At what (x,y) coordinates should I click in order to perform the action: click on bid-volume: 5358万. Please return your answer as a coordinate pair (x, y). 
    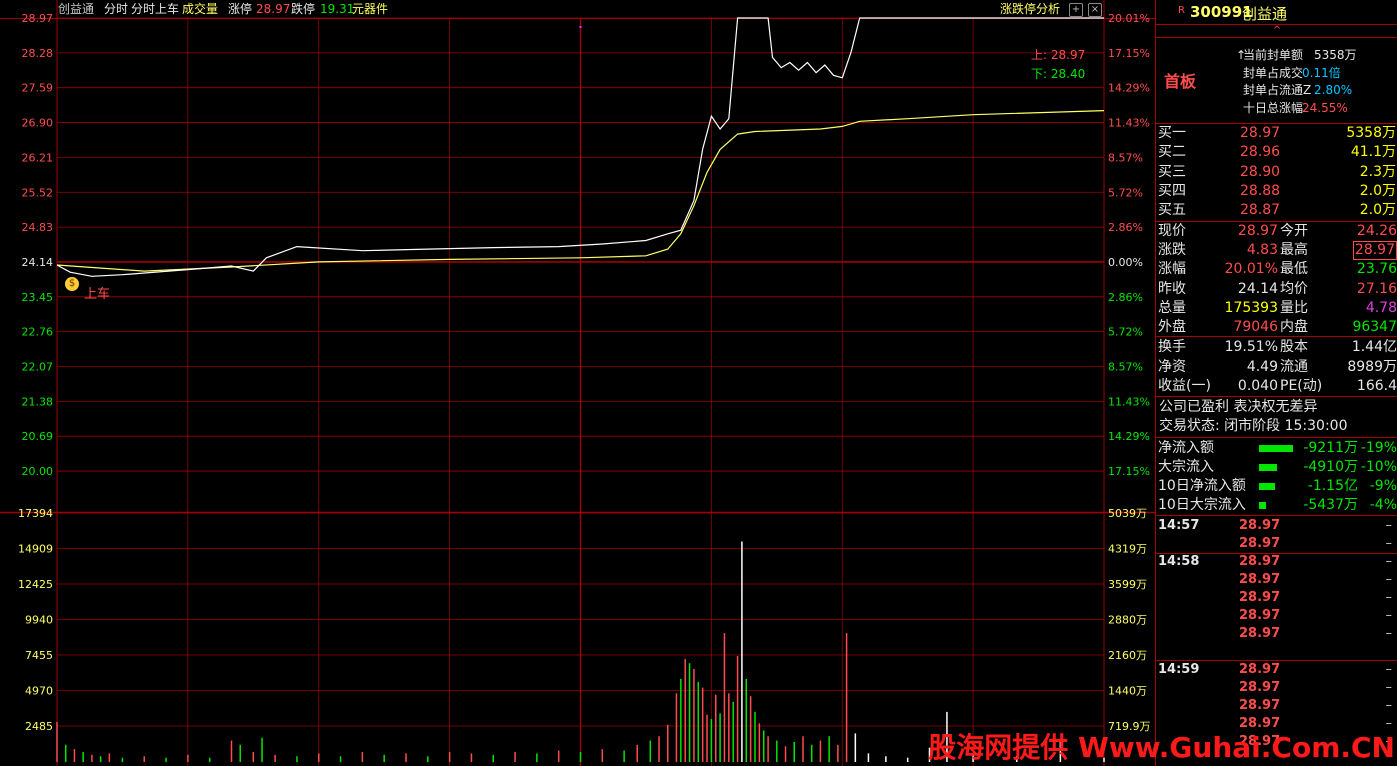
    Looking at the image, I should click on (1371, 133).